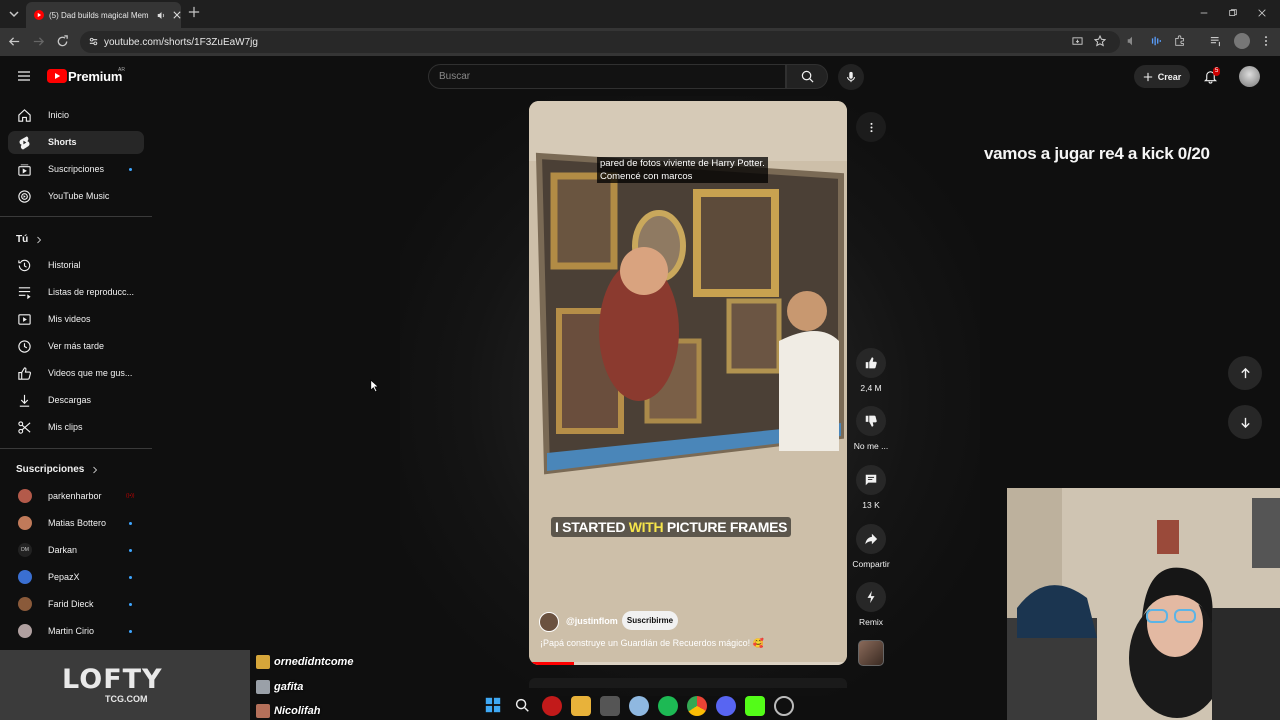 The image size is (1280, 720). Describe the element at coordinates (1143, 604) in the screenshot. I see `streamer-webcam` at that location.